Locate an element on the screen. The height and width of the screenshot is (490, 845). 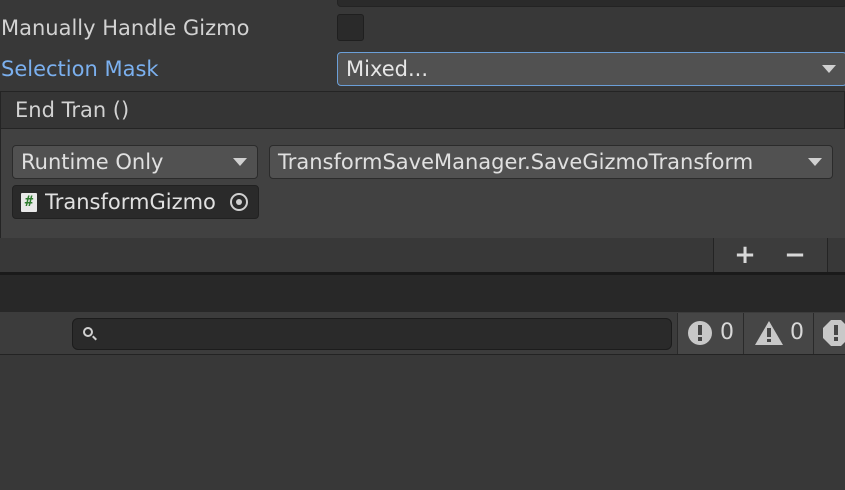
call-state-dropdown: Runtime Only is located at coordinates (135, 162).